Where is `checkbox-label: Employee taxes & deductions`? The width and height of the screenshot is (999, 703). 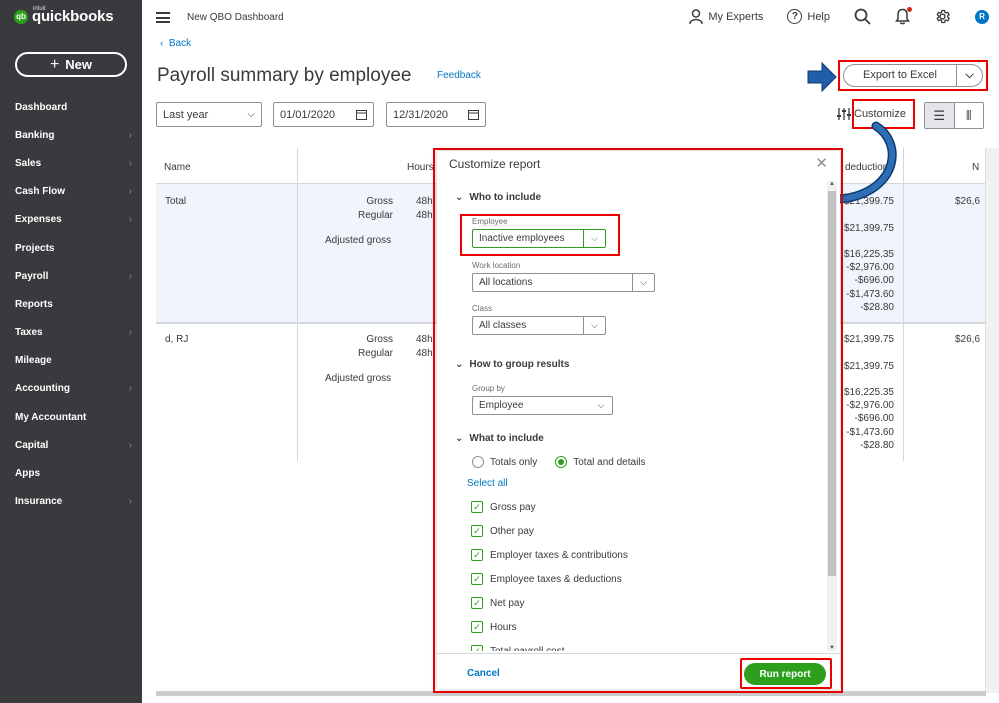 checkbox-label: Employee taxes & deductions is located at coordinates (556, 579).